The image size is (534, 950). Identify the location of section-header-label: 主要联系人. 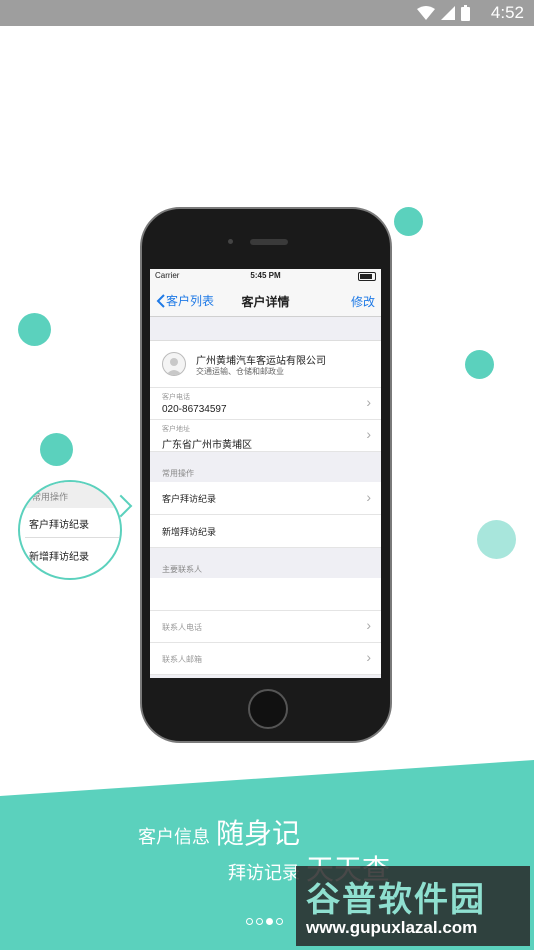
(182, 569).